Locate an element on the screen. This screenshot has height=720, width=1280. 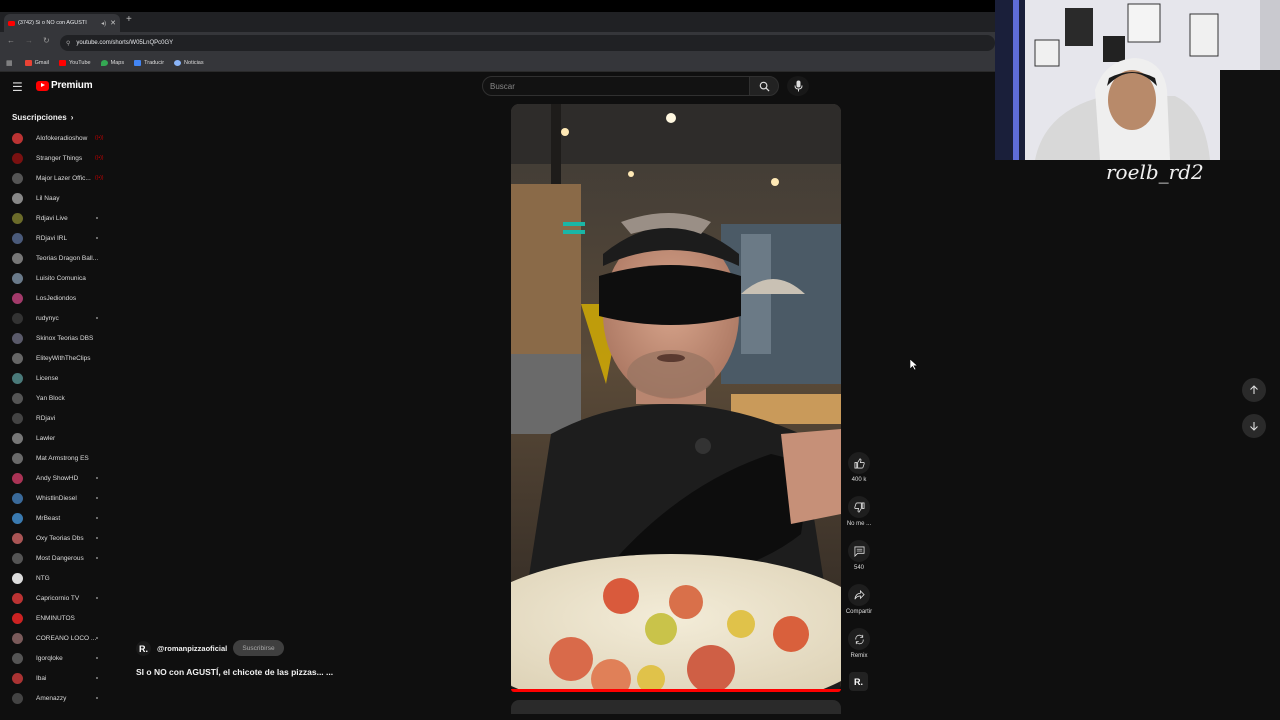
sidebar-subscription-item: Amenazzy is located at coordinates (57, 698).